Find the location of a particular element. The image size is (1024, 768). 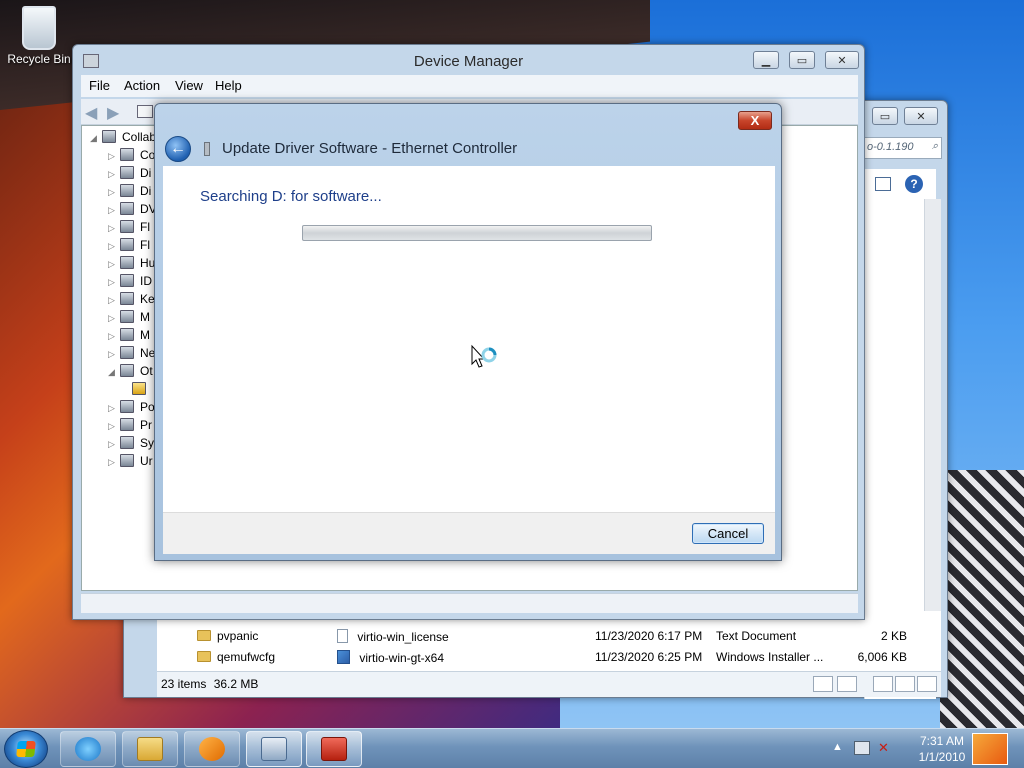

usb-device-icon is located at coordinates (207, 149).